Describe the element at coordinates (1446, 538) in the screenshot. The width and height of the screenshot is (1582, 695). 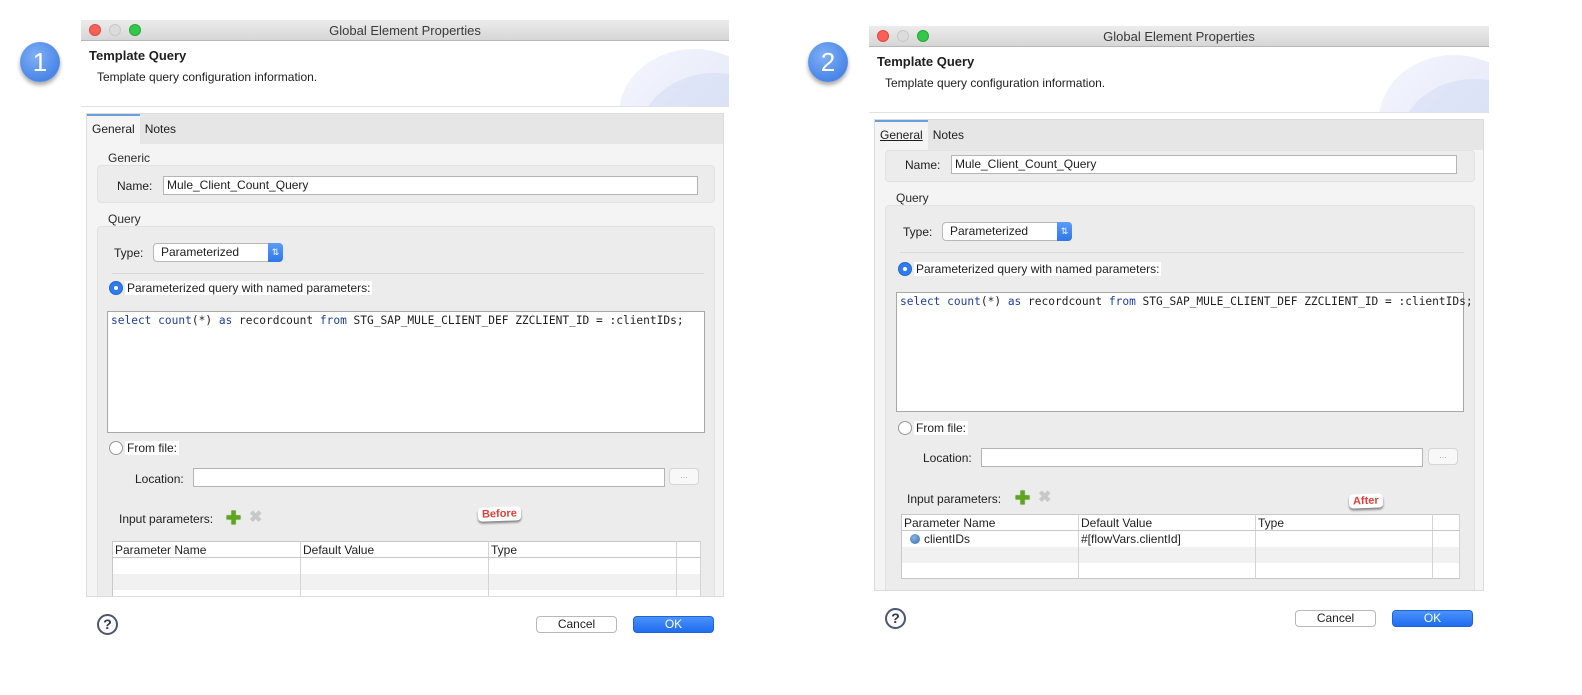
I see `filler-cell` at that location.